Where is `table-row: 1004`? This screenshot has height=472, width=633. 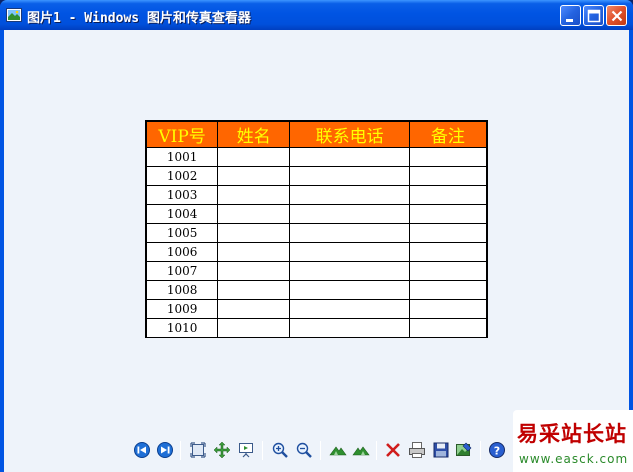 table-row: 1004 is located at coordinates (316, 214).